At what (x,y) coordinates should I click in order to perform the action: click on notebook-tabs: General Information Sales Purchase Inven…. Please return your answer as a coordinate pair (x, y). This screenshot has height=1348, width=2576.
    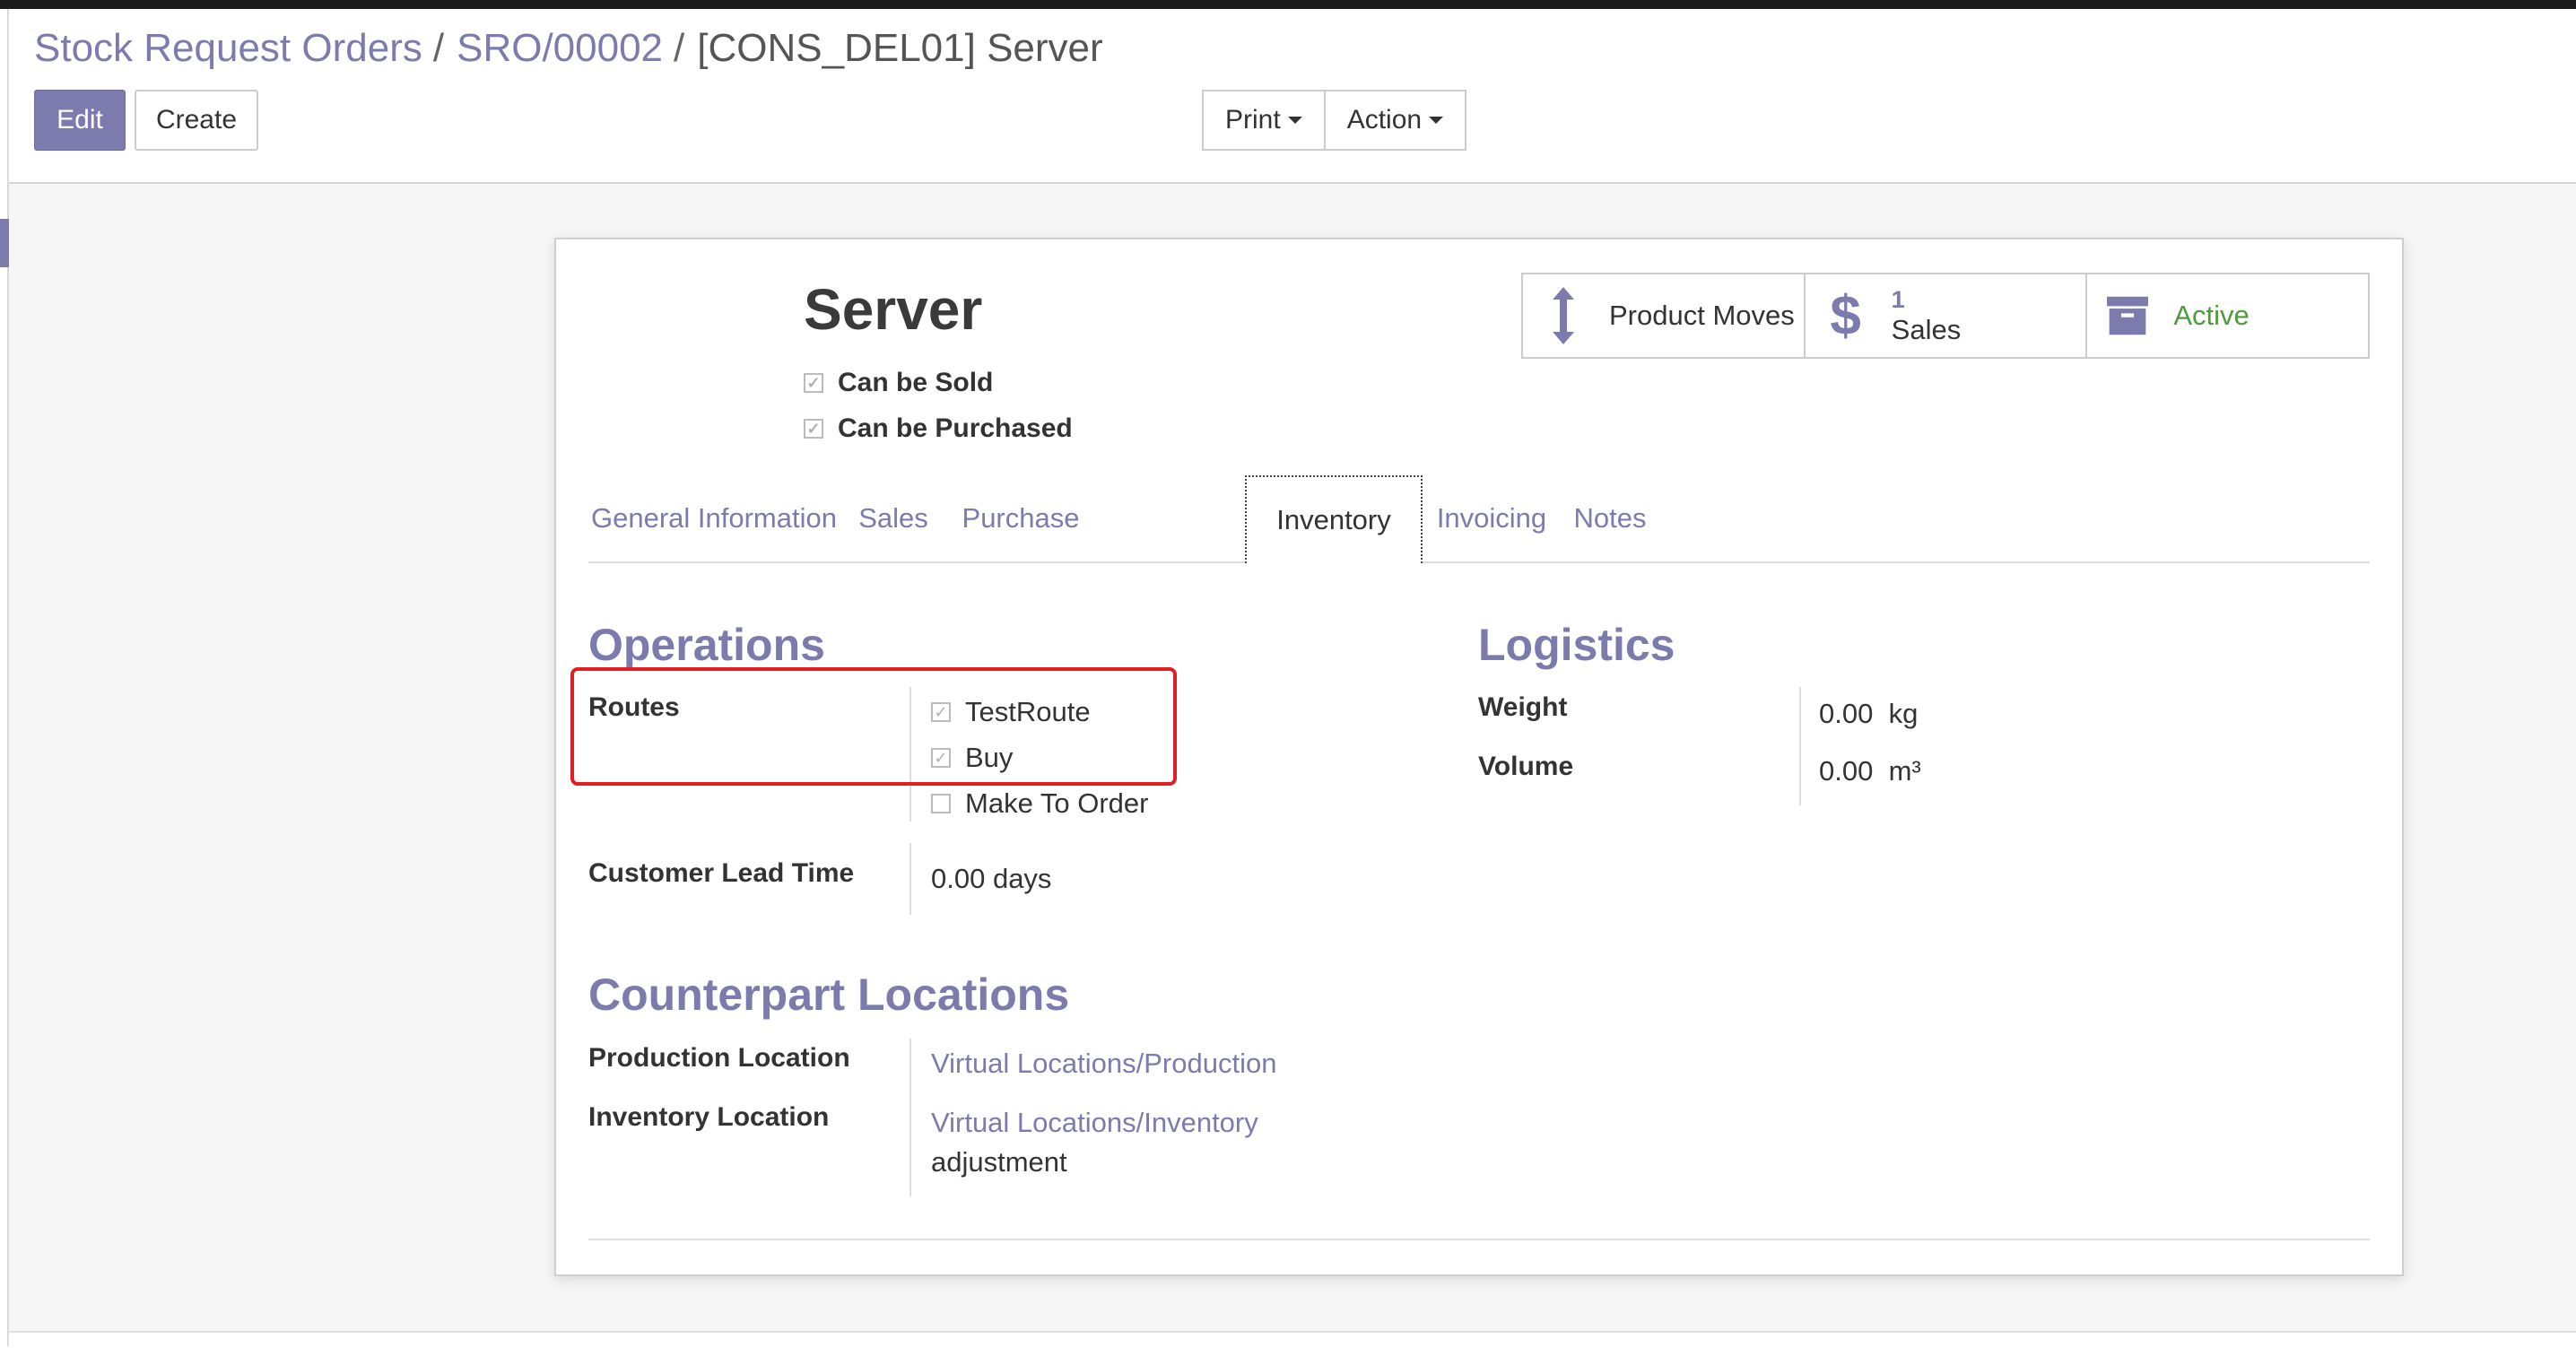
    Looking at the image, I should click on (1479, 519).